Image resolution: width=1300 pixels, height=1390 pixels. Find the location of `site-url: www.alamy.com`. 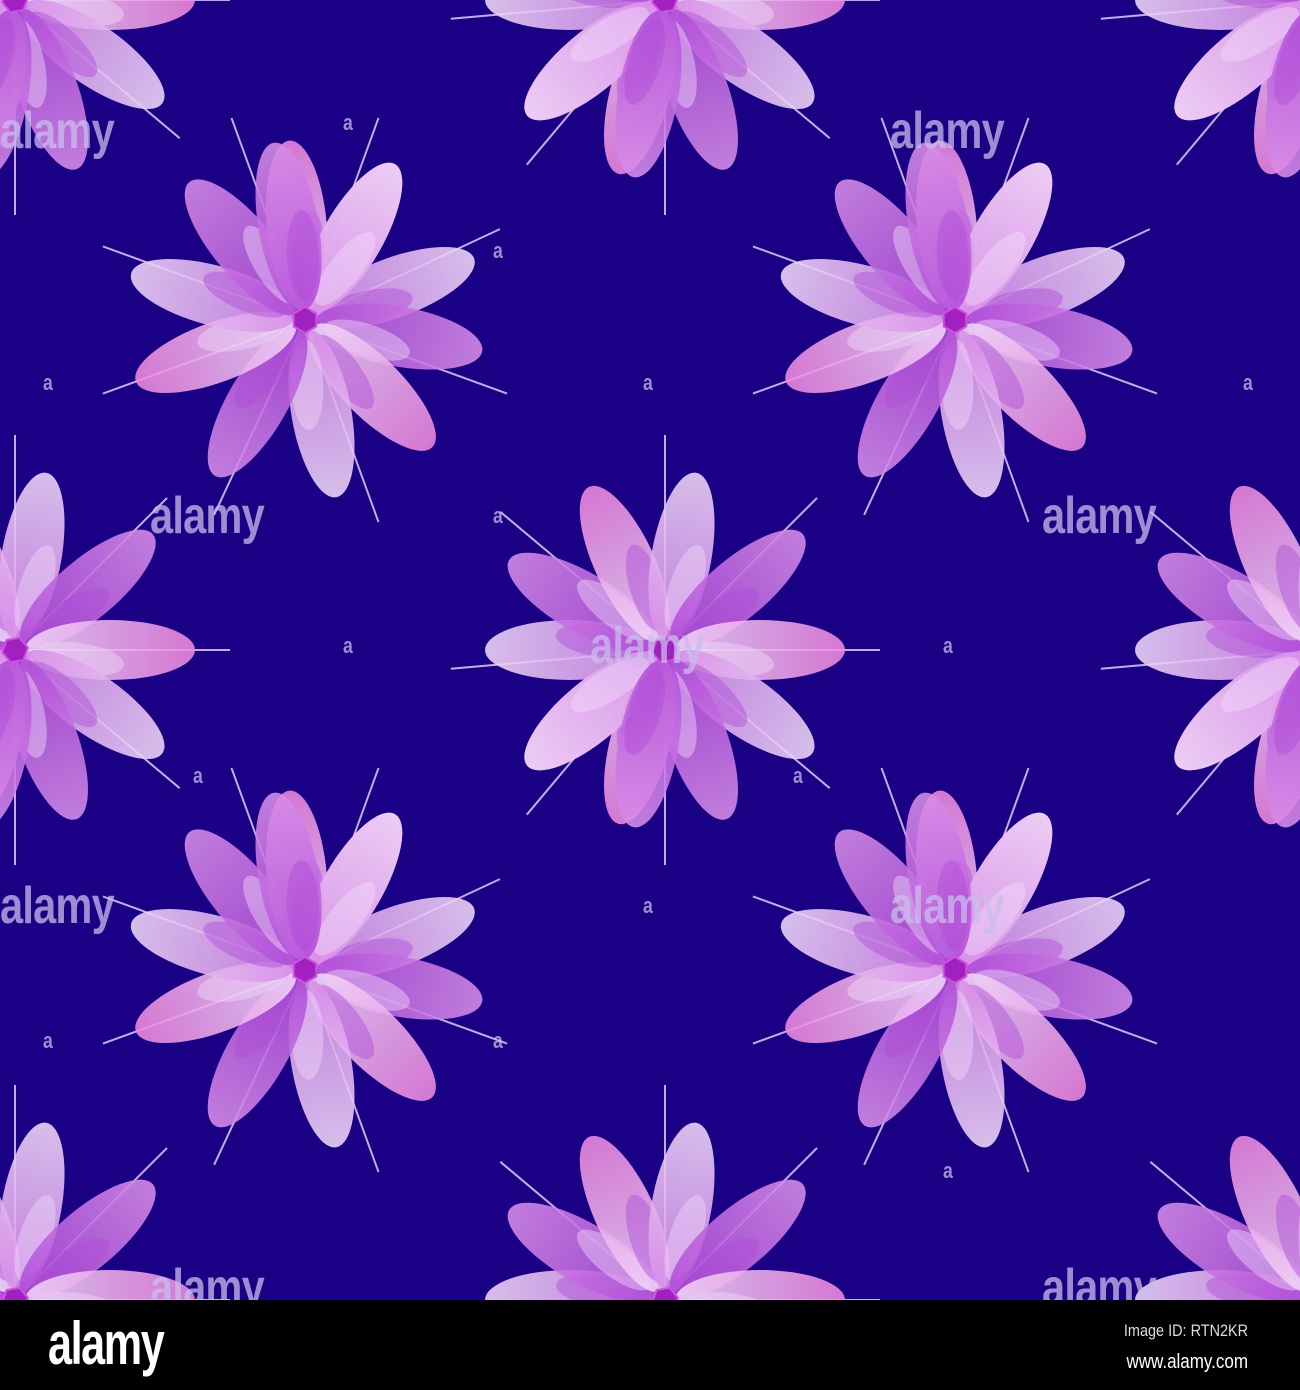

site-url: www.alamy.com is located at coordinates (1187, 1362).